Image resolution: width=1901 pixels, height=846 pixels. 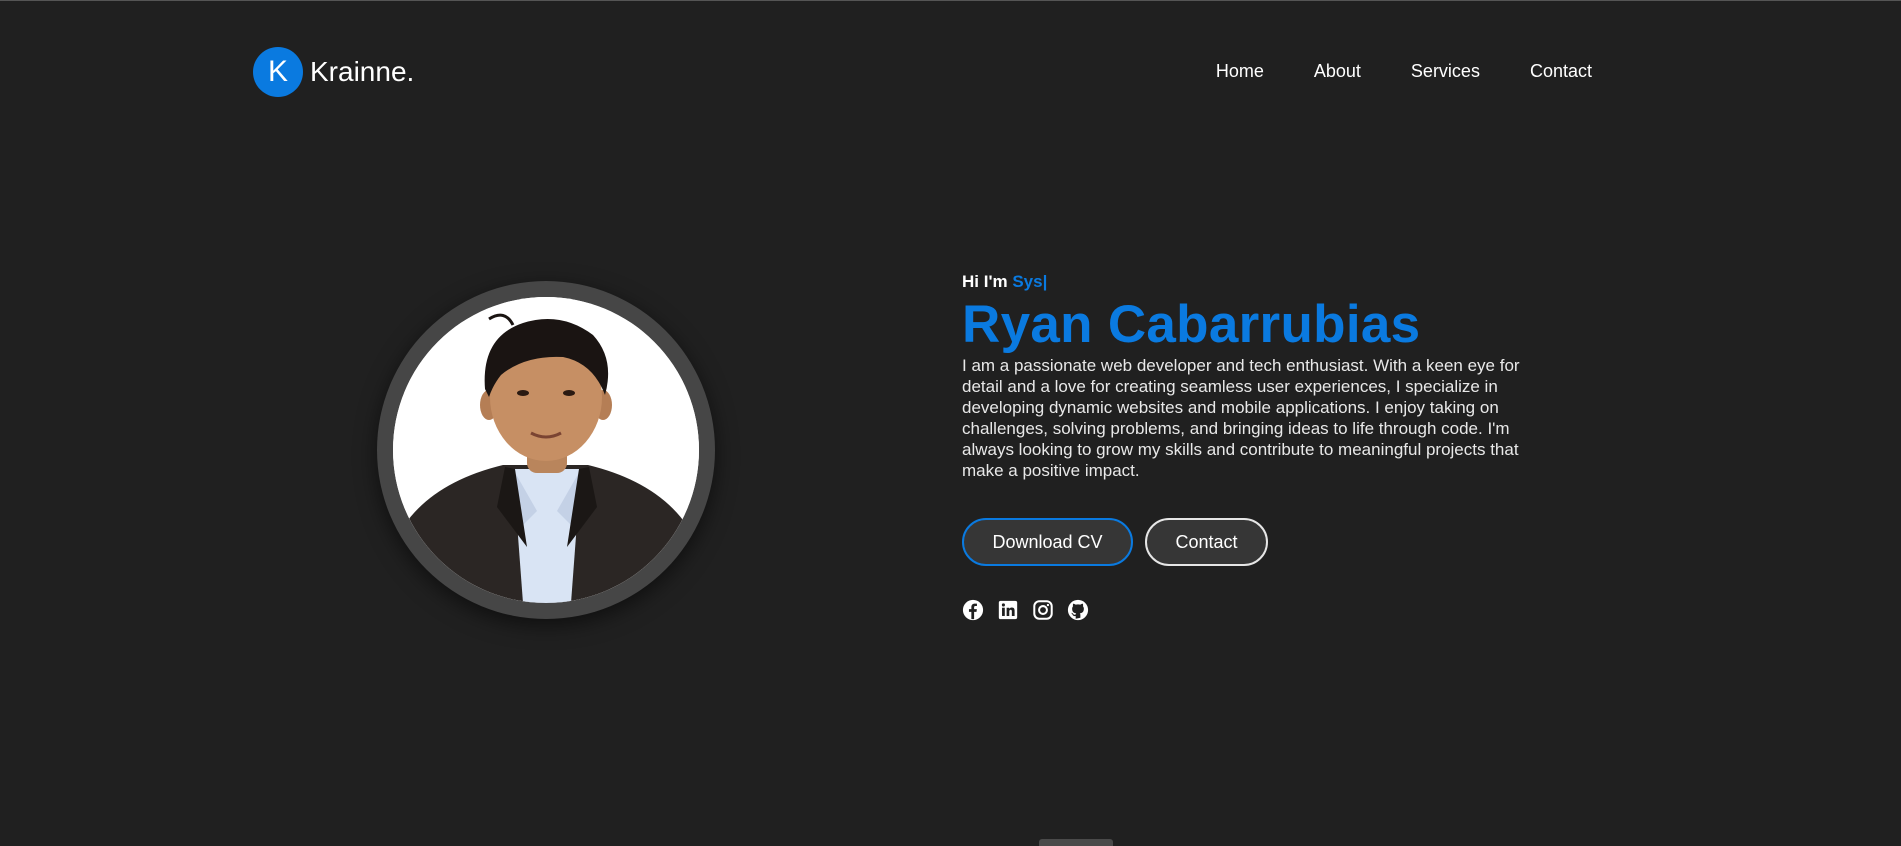 I want to click on download-cv-button: Download CV, so click(x=1047, y=542).